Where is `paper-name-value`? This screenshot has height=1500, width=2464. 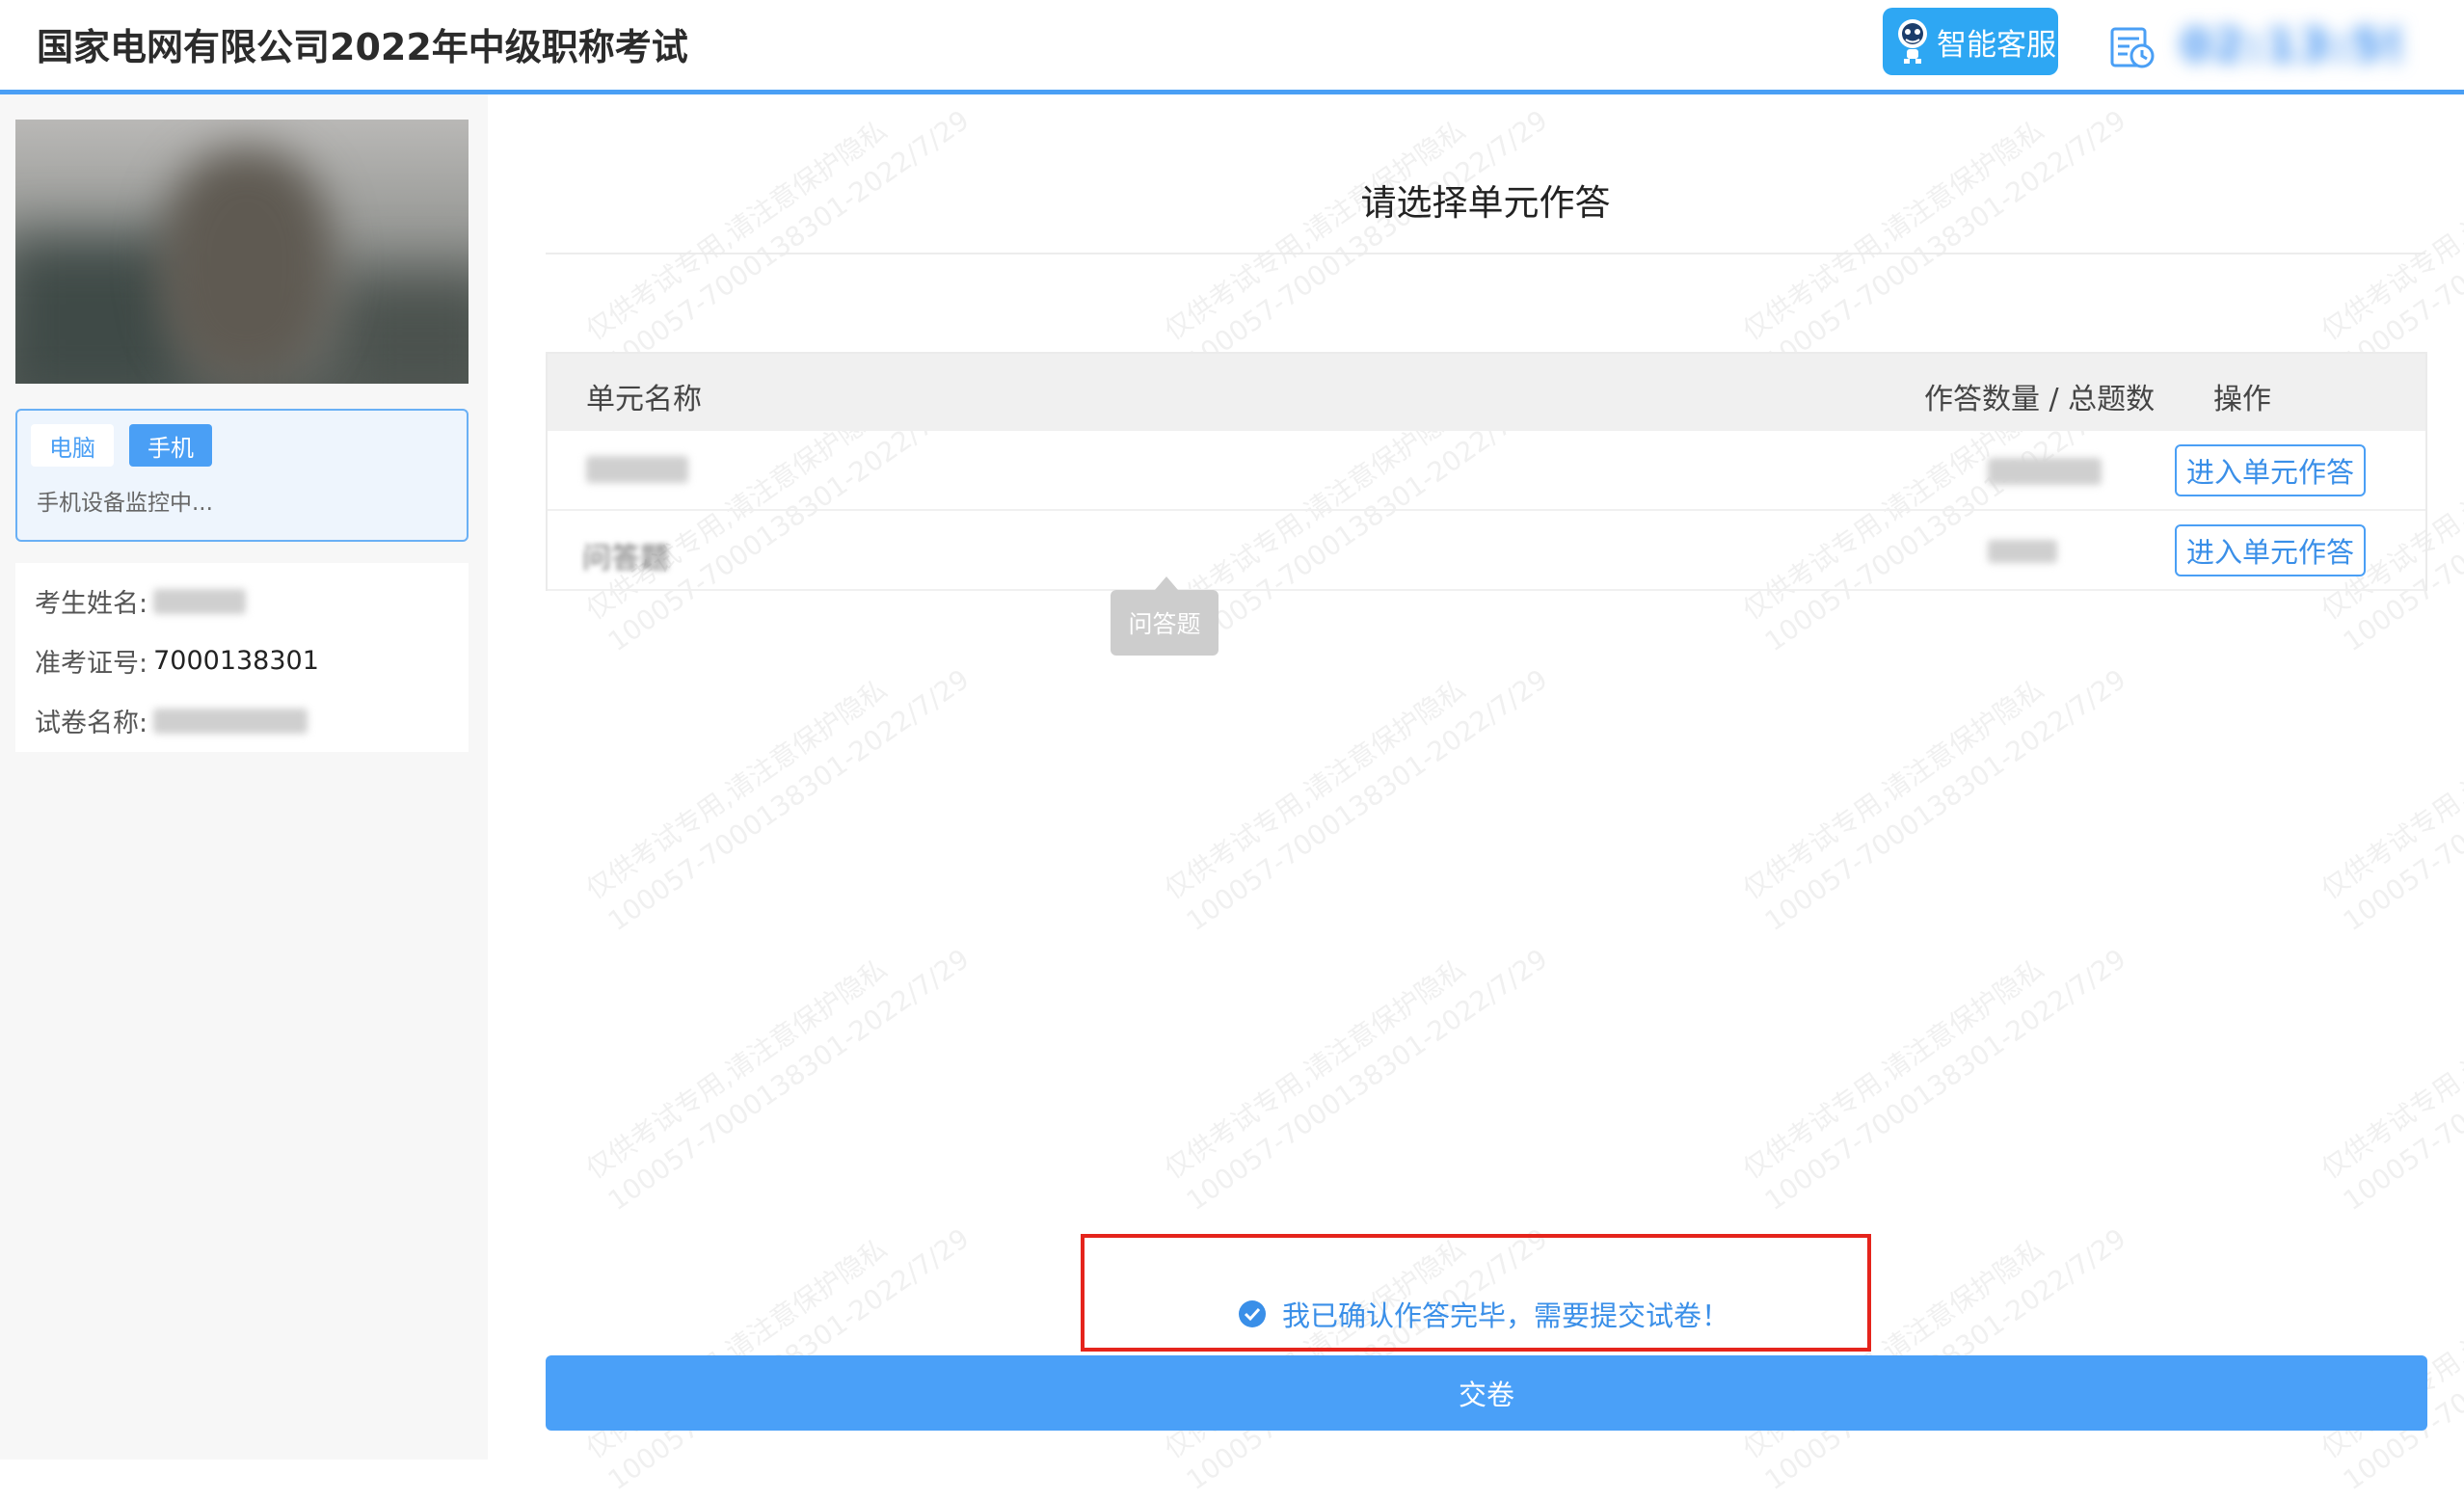 paper-name-value is located at coordinates (231, 721).